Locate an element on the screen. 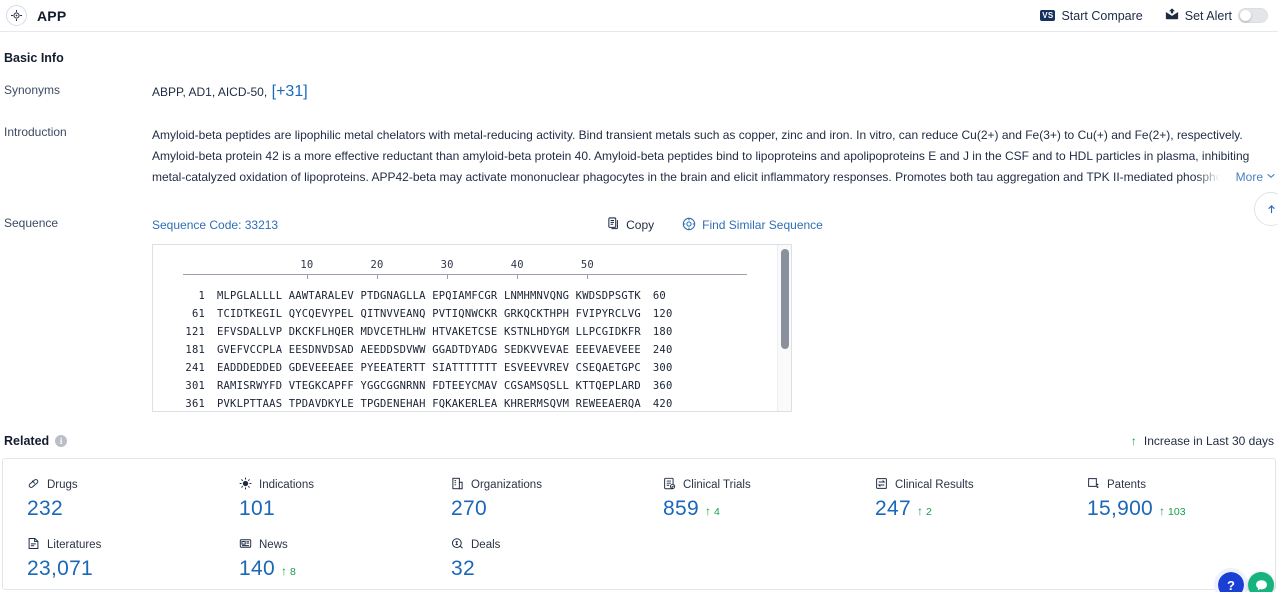 The image size is (1278, 592). stat-label: Drugs is located at coordinates (62, 485).